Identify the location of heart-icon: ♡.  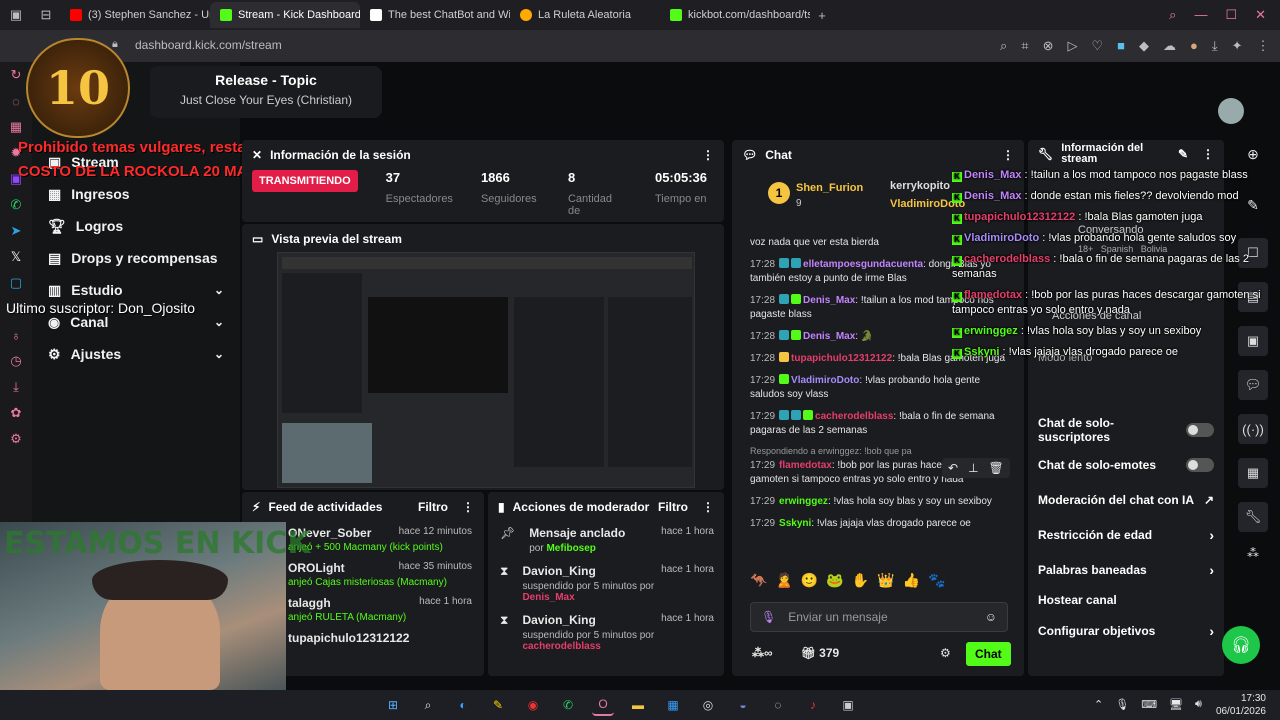
(1098, 46).